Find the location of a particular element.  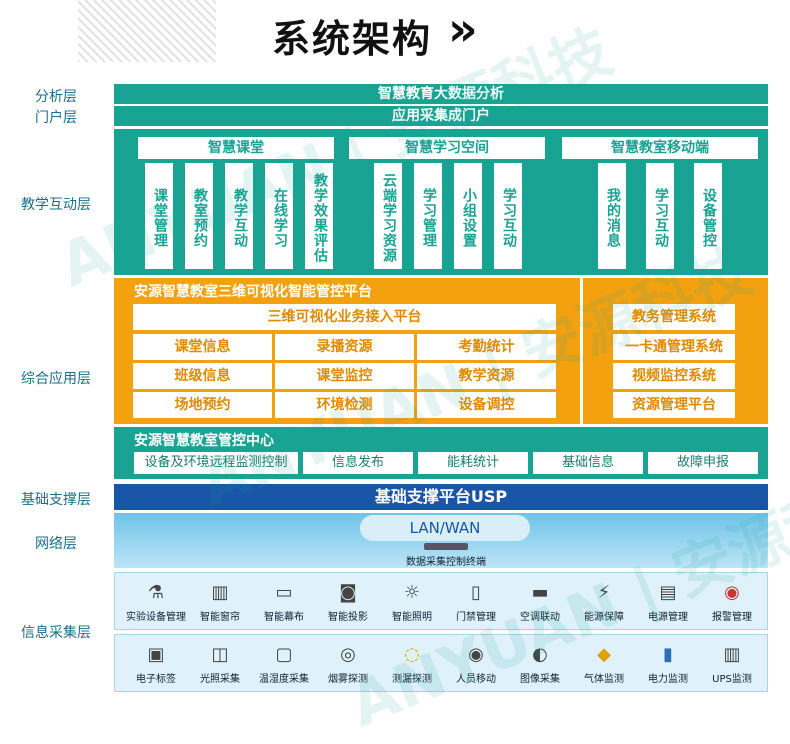

double-chevron-icon: » is located at coordinates (463, 29).